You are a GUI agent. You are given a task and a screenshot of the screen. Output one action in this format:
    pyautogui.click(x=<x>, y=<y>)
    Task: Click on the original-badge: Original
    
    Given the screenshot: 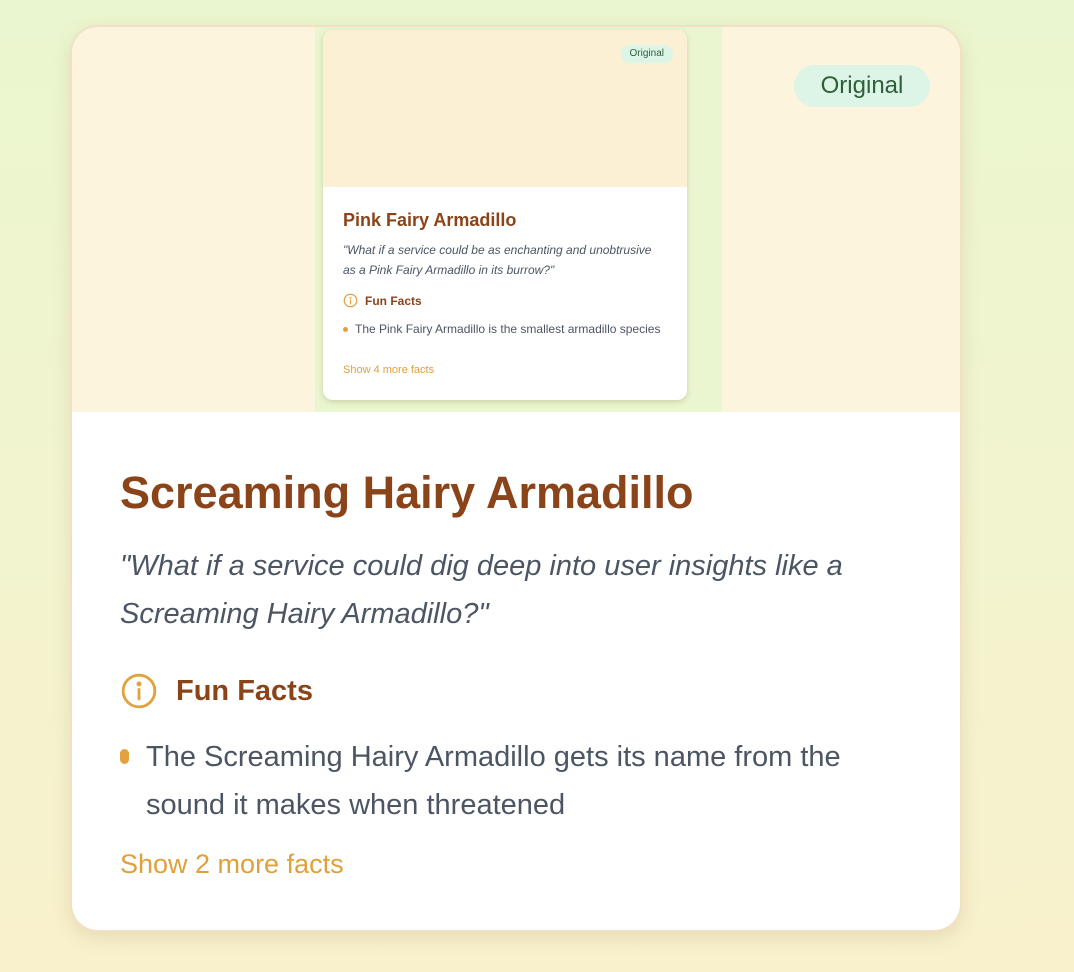 What is the action you would take?
    pyautogui.click(x=862, y=86)
    